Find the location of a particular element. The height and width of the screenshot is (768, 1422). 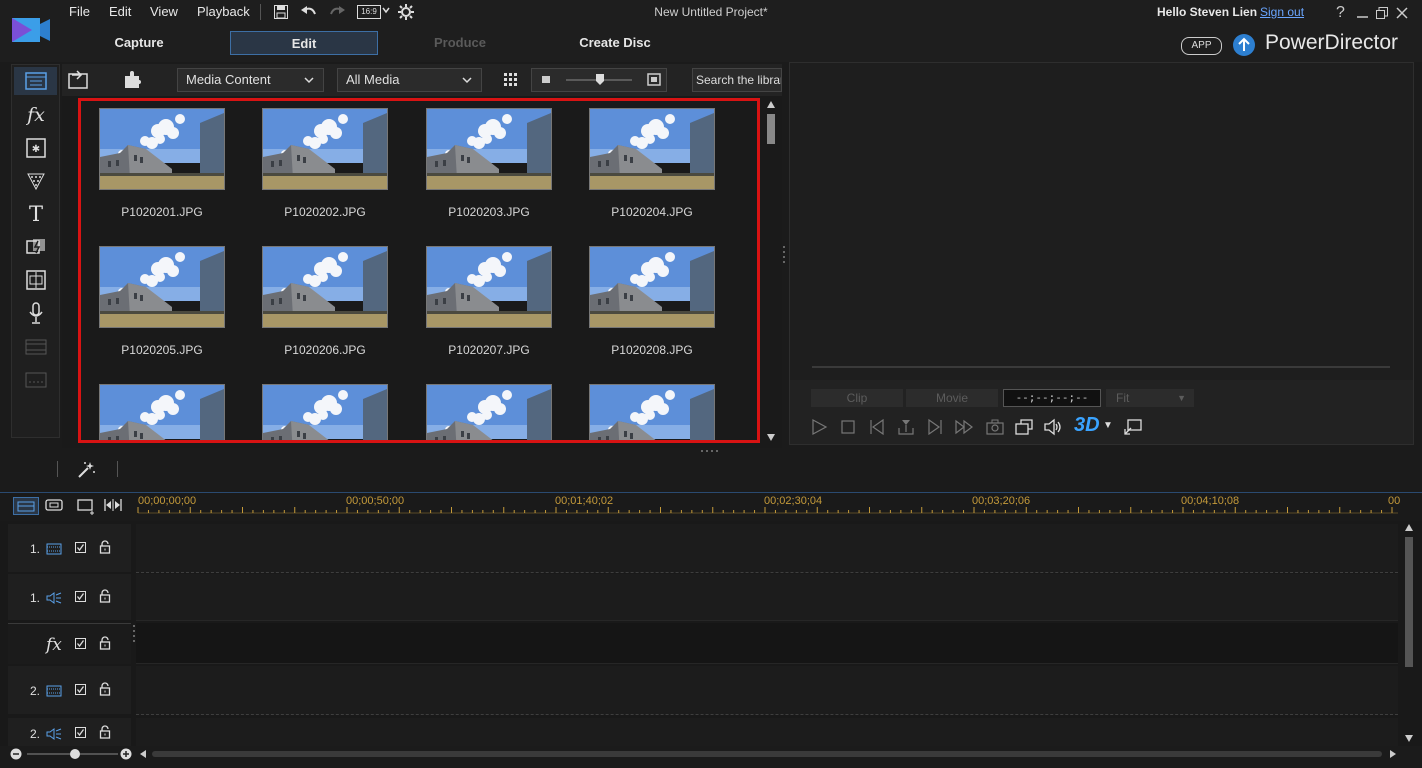

media-content-dropdown: Media Content is located at coordinates (250, 80).